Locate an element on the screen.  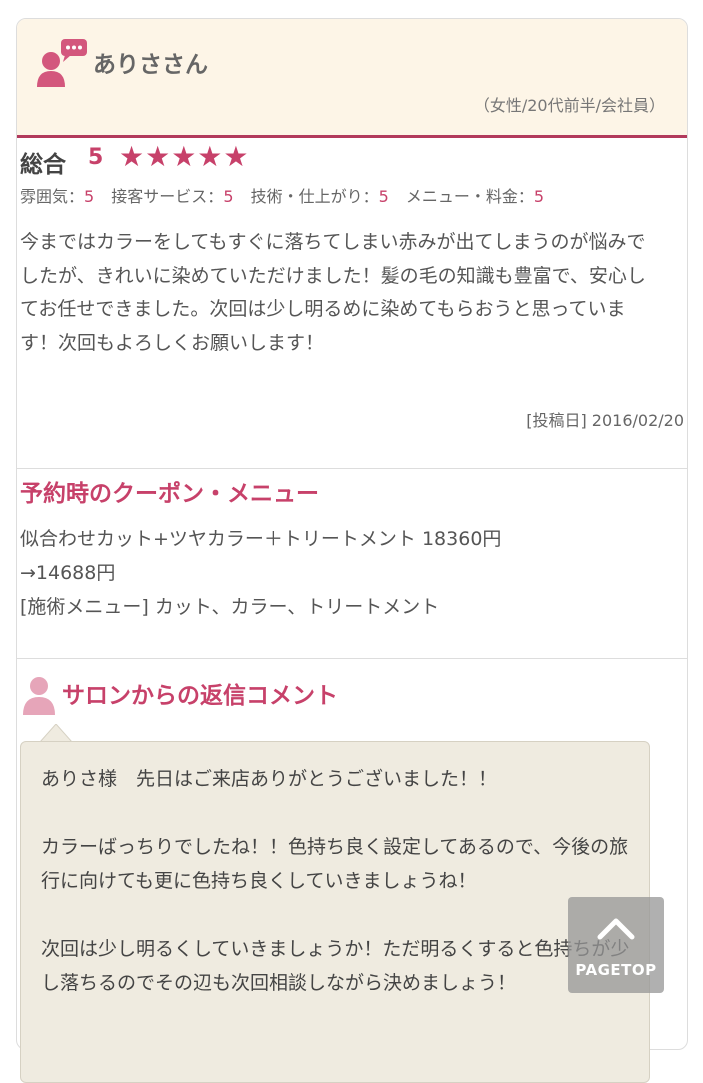
overall-label: 総合 is located at coordinates (43, 165).